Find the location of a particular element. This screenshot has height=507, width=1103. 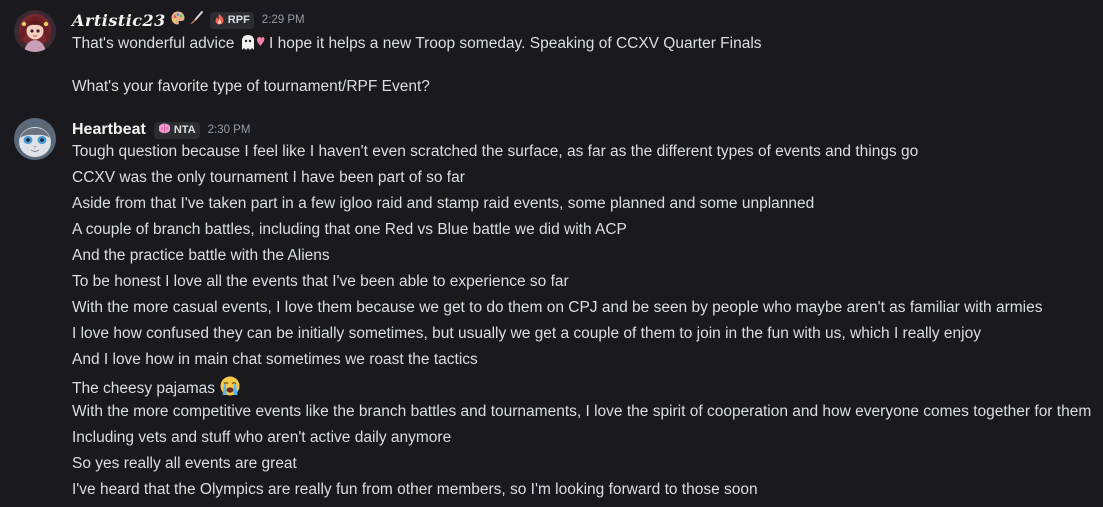

avatar-girl-icon is located at coordinates (35, 31).